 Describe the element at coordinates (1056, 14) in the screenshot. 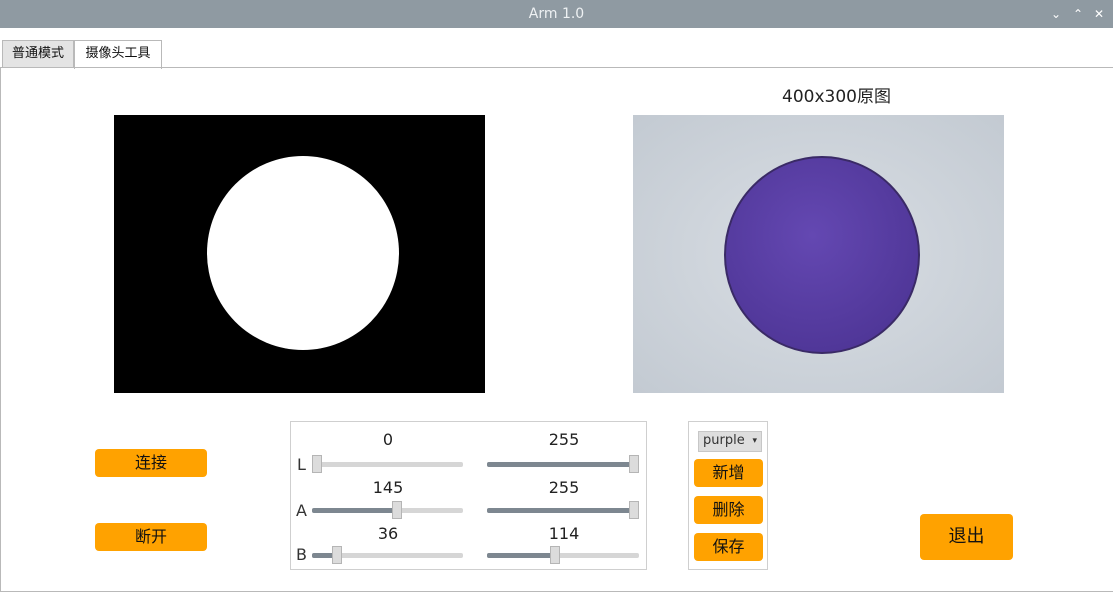

I see `minimize-icon: ⌄` at that location.